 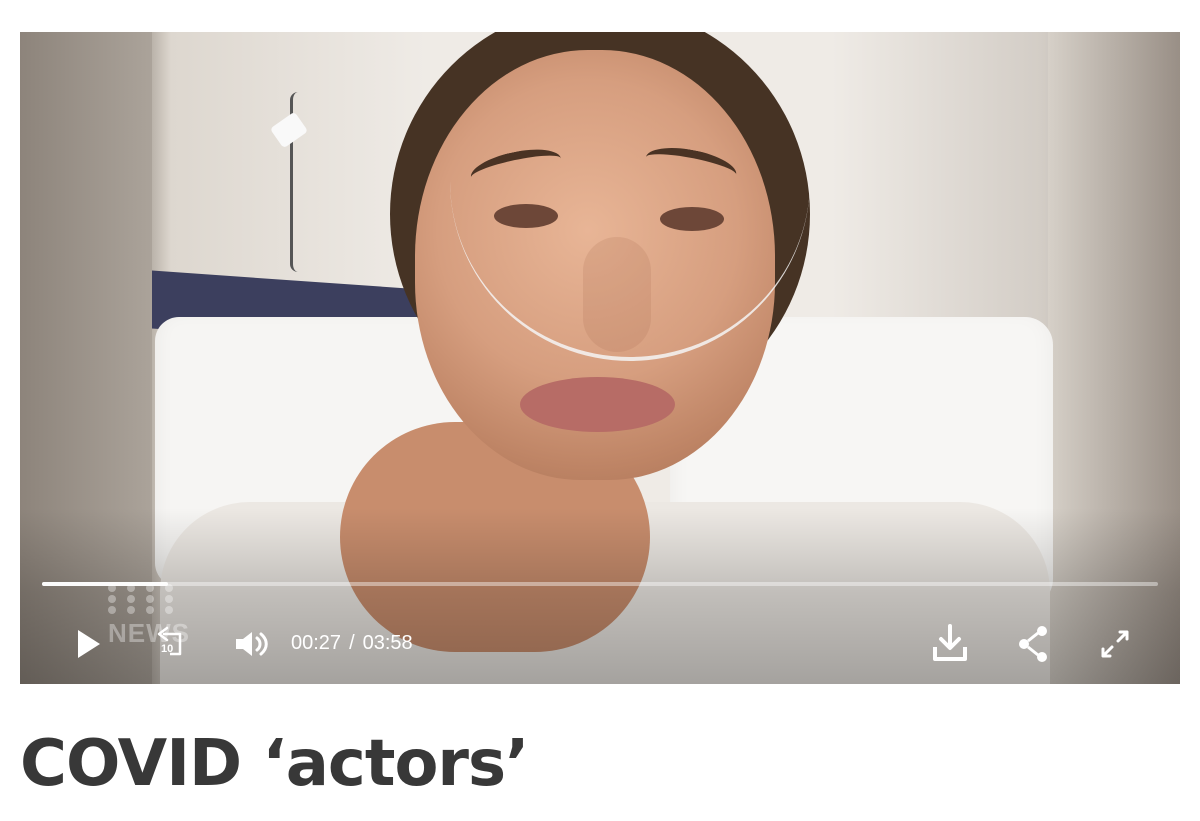 I want to click on volume-icon, so click(x=251, y=644).